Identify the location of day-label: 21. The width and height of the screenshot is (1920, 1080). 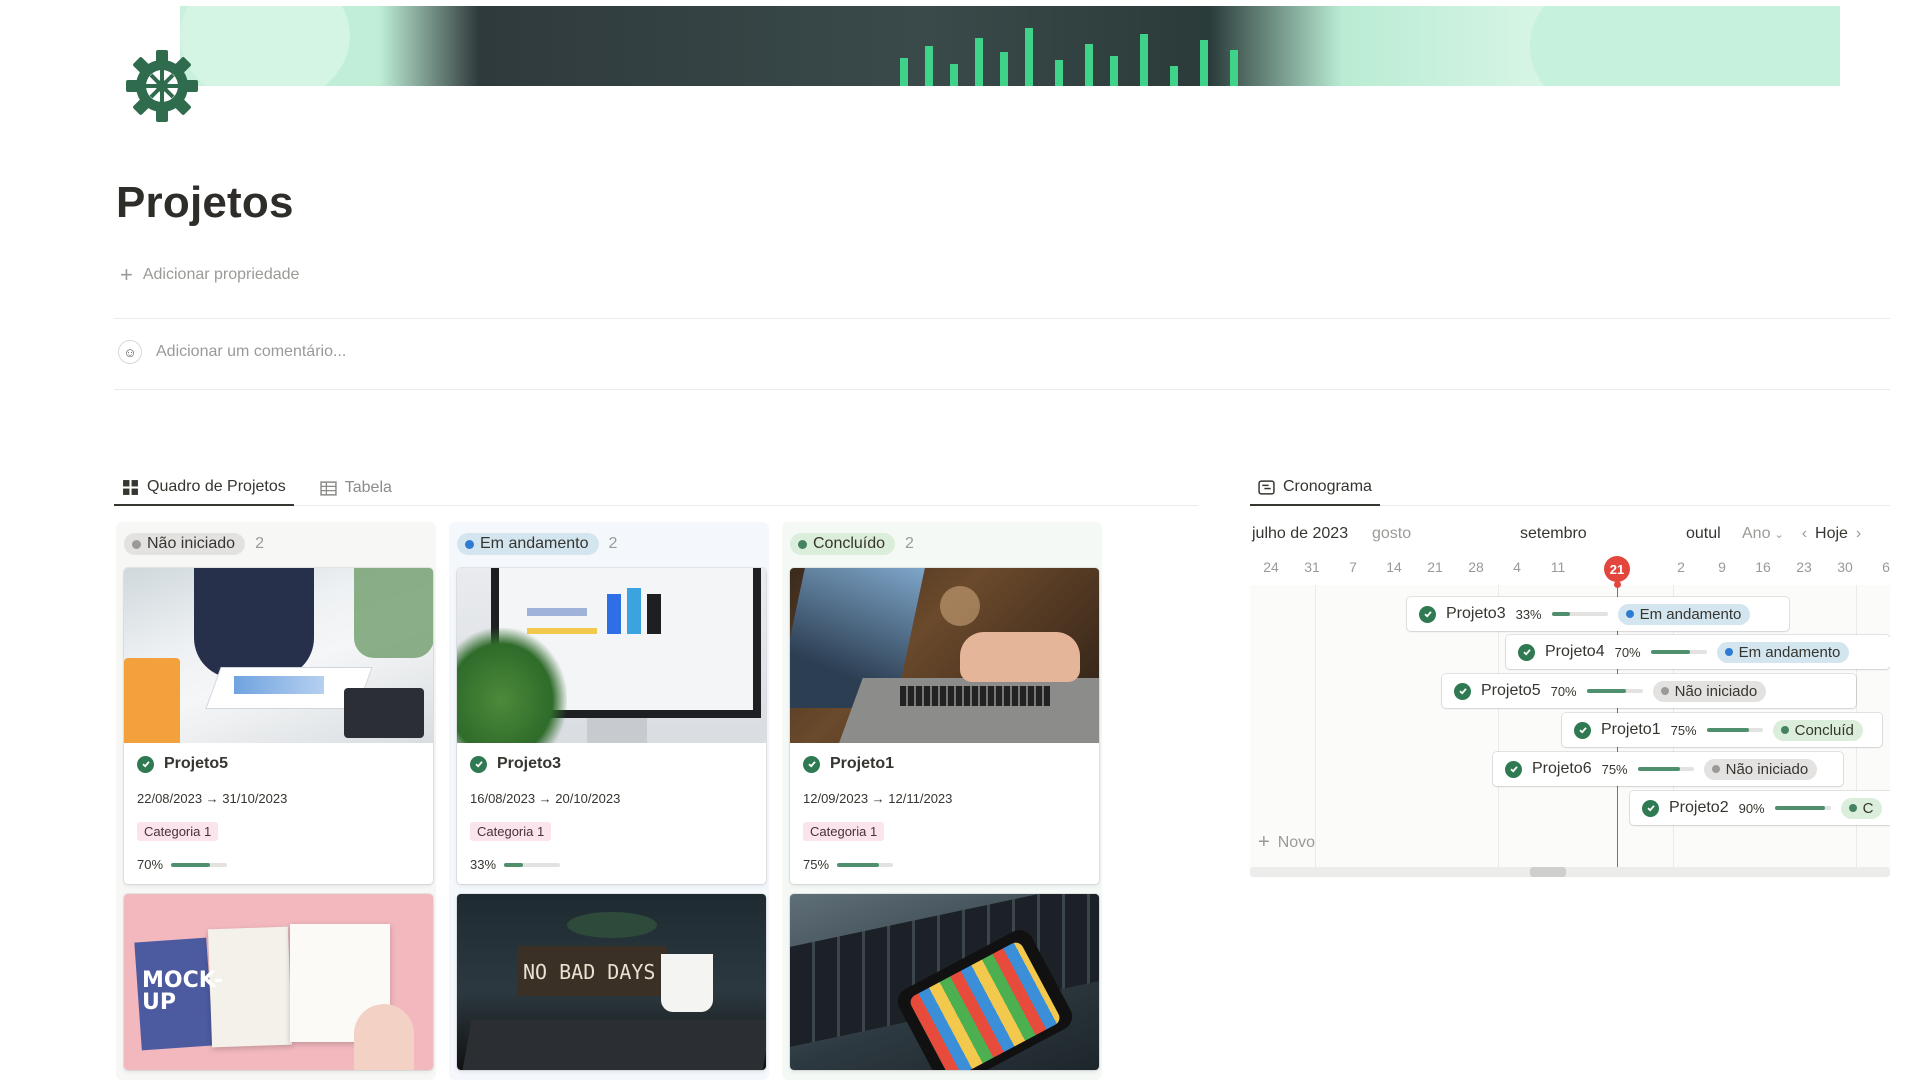
(1435, 567).